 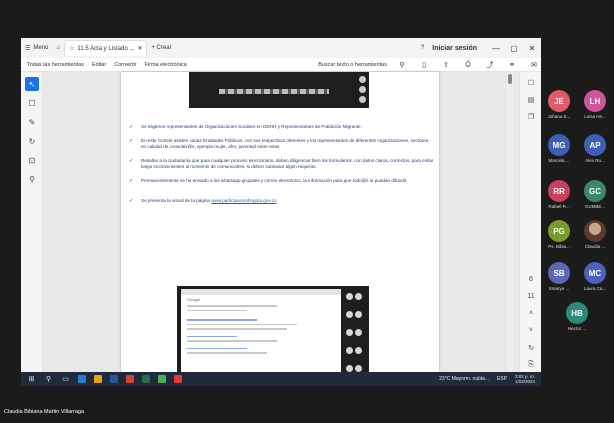 I want to click on clock: 3:02 p. m. 1/02/2024, so click(x=525, y=379).